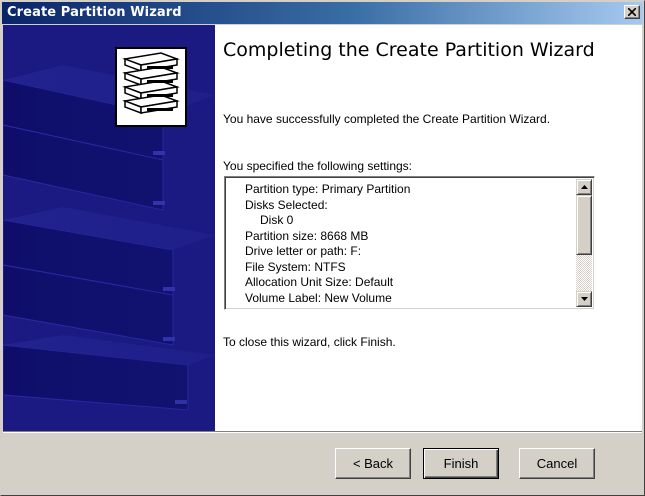  I want to click on close-instruction: To close this wizard, click Finish., so click(309, 342).